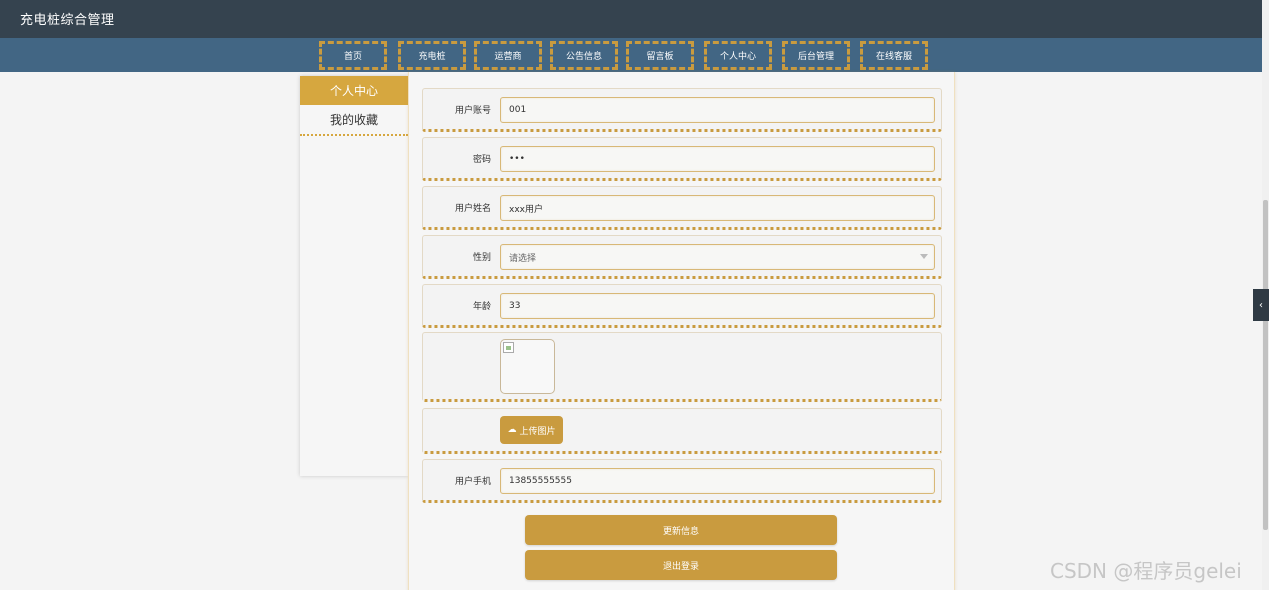 This screenshot has width=1269, height=590. Describe the element at coordinates (717, 110) in the screenshot. I see `account-input: 001` at that location.